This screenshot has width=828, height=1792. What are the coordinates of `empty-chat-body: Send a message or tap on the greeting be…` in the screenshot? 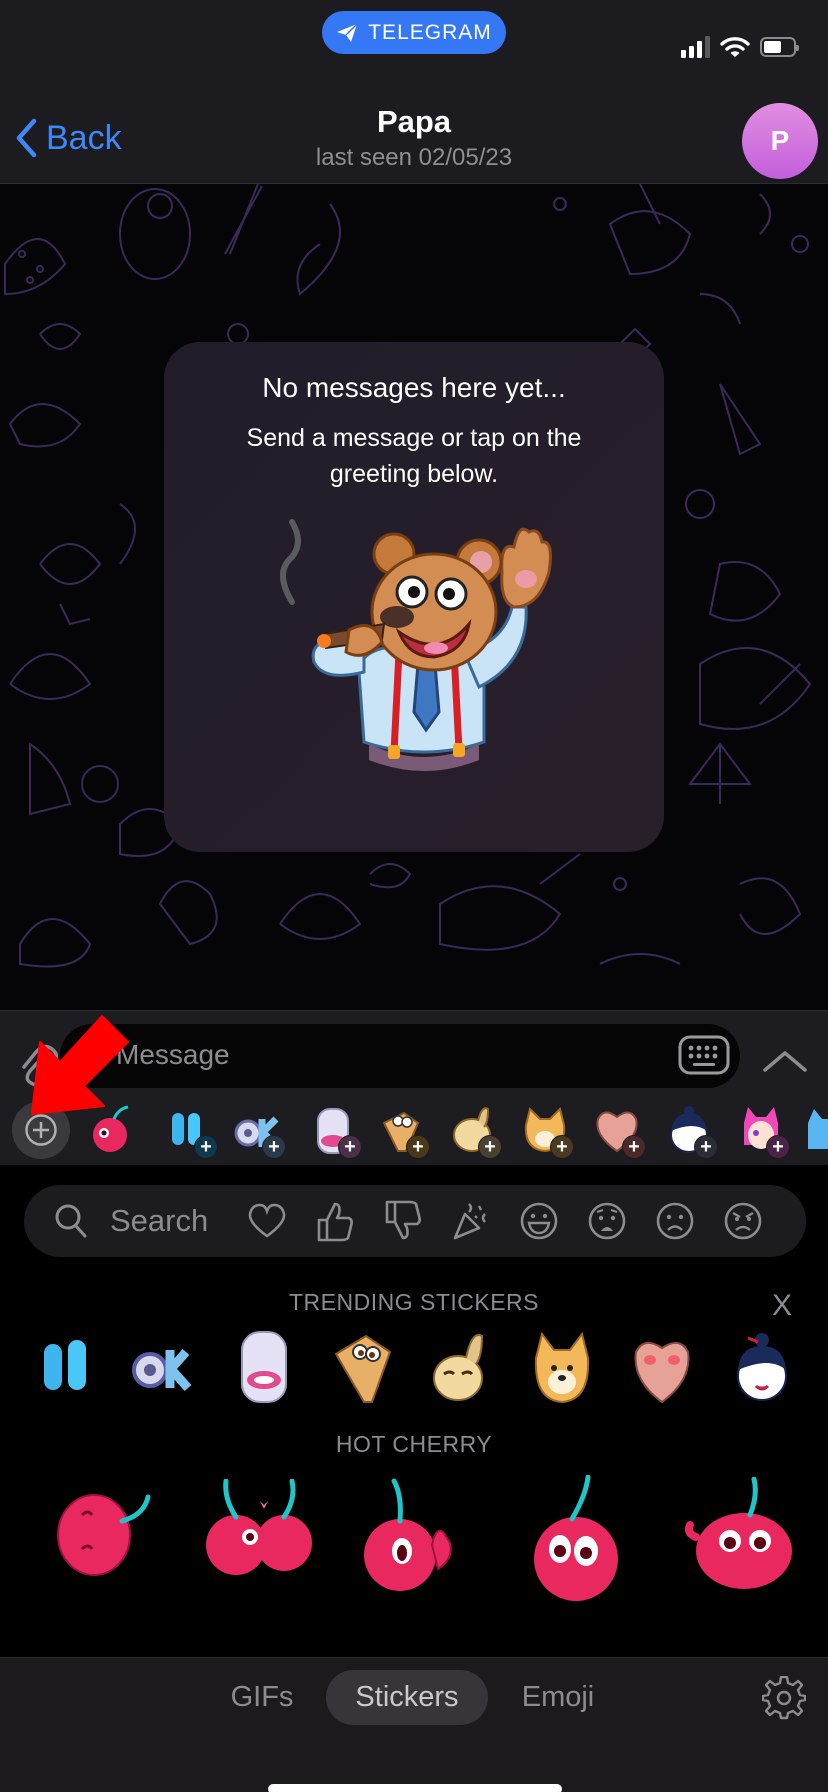 It's located at (414, 456).